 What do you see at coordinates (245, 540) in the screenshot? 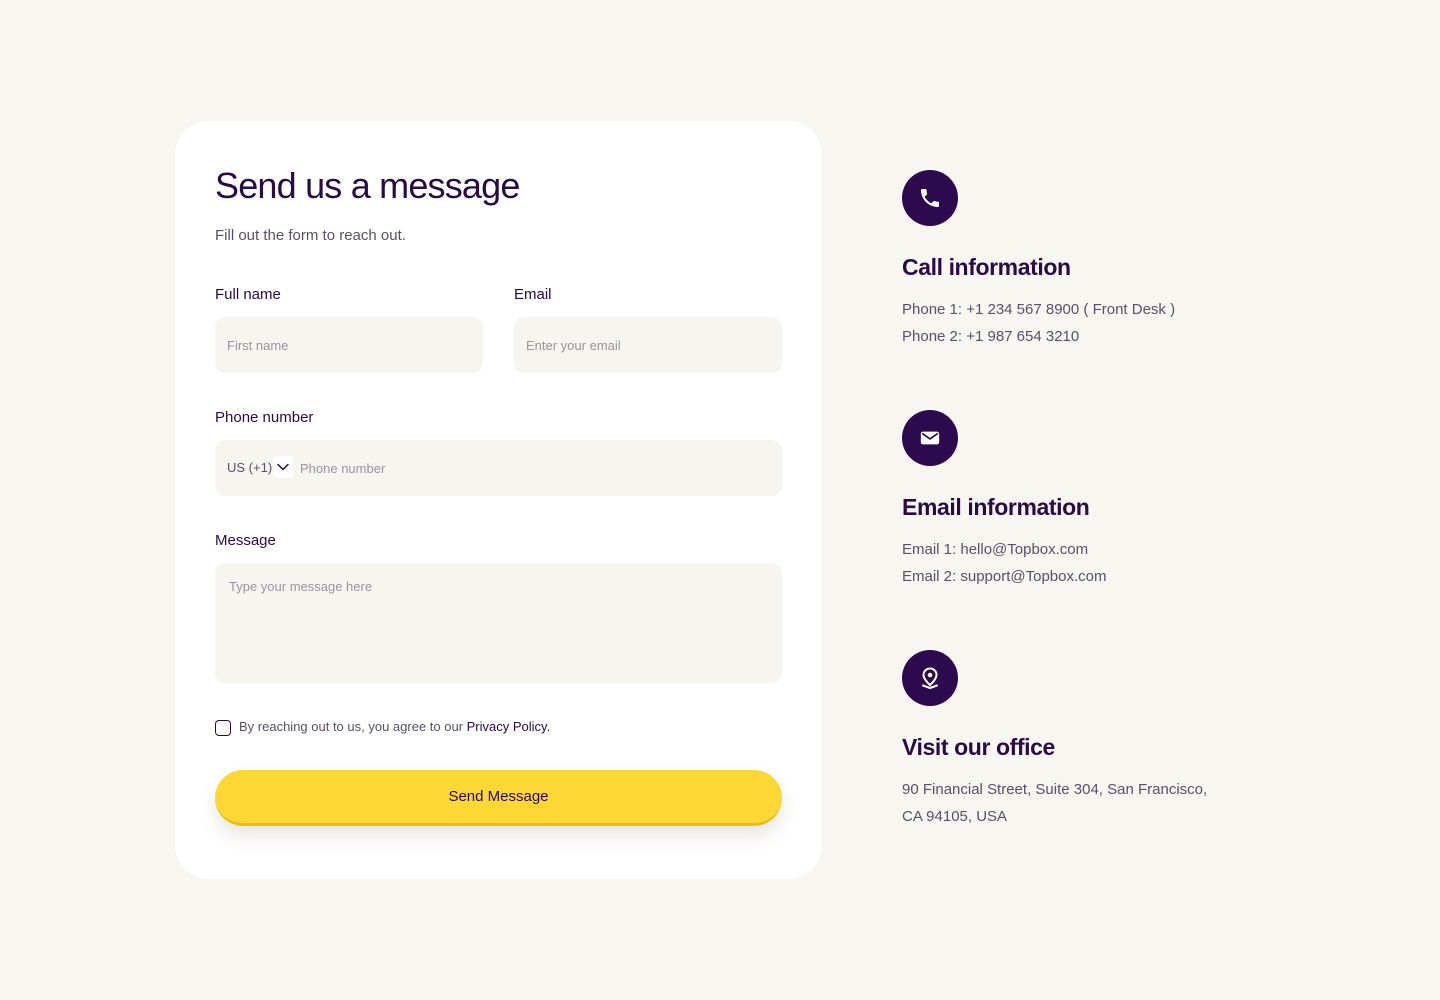
I see `message-label: Message` at bounding box center [245, 540].